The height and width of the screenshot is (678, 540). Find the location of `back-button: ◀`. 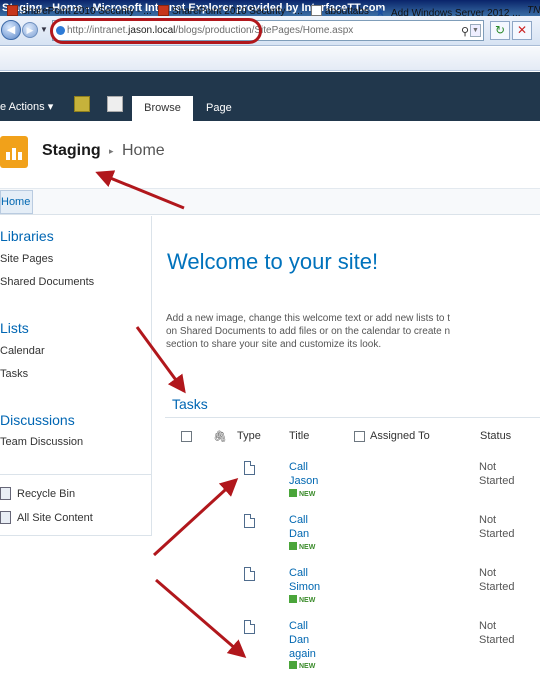

back-button: ◀ is located at coordinates (11, 30).